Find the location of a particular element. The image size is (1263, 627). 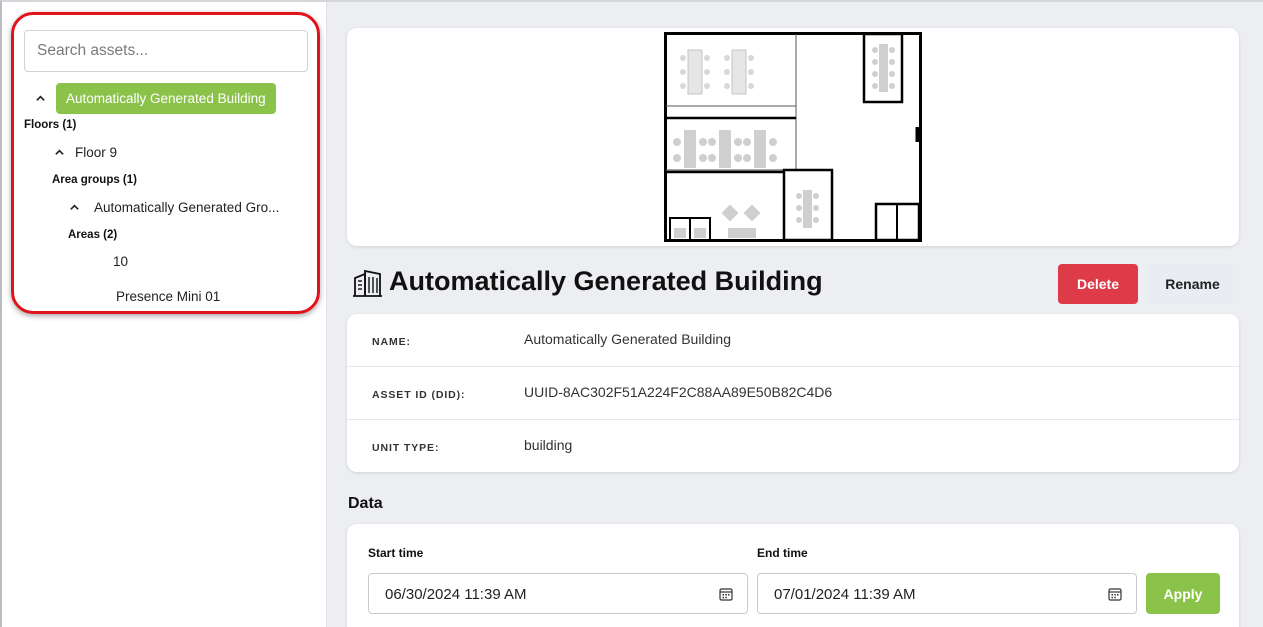

apply-button: Apply is located at coordinates (1183, 593).